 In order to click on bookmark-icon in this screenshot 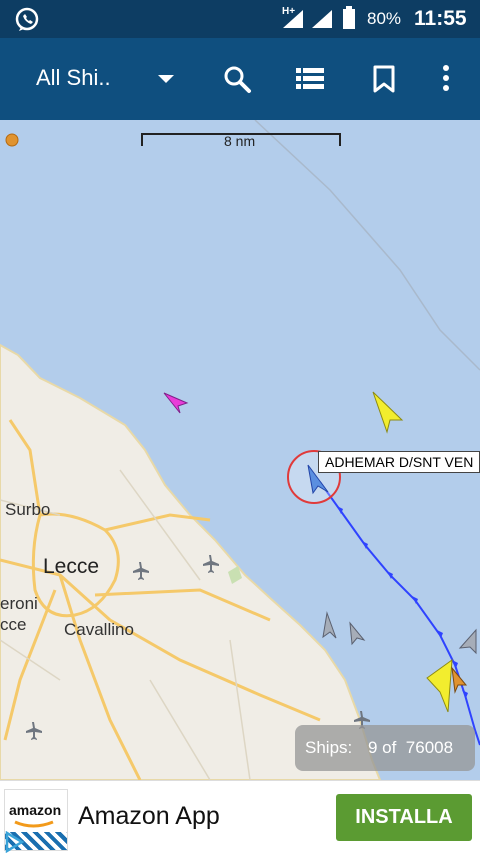, I will do `click(384, 79)`.